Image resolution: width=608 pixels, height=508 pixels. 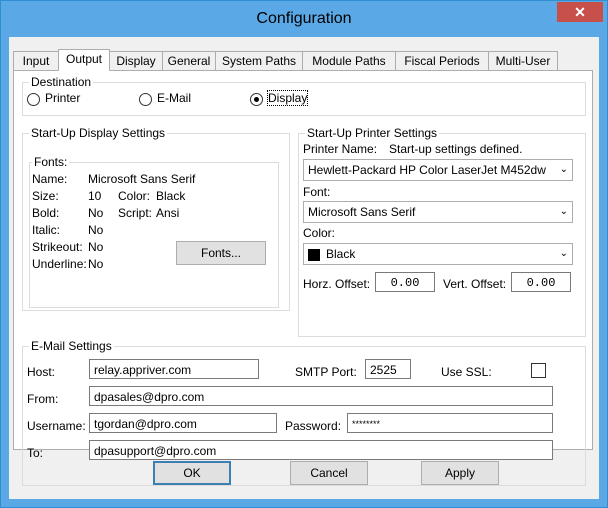 I want to click on font-underline-label: Underline:, so click(x=59, y=264).